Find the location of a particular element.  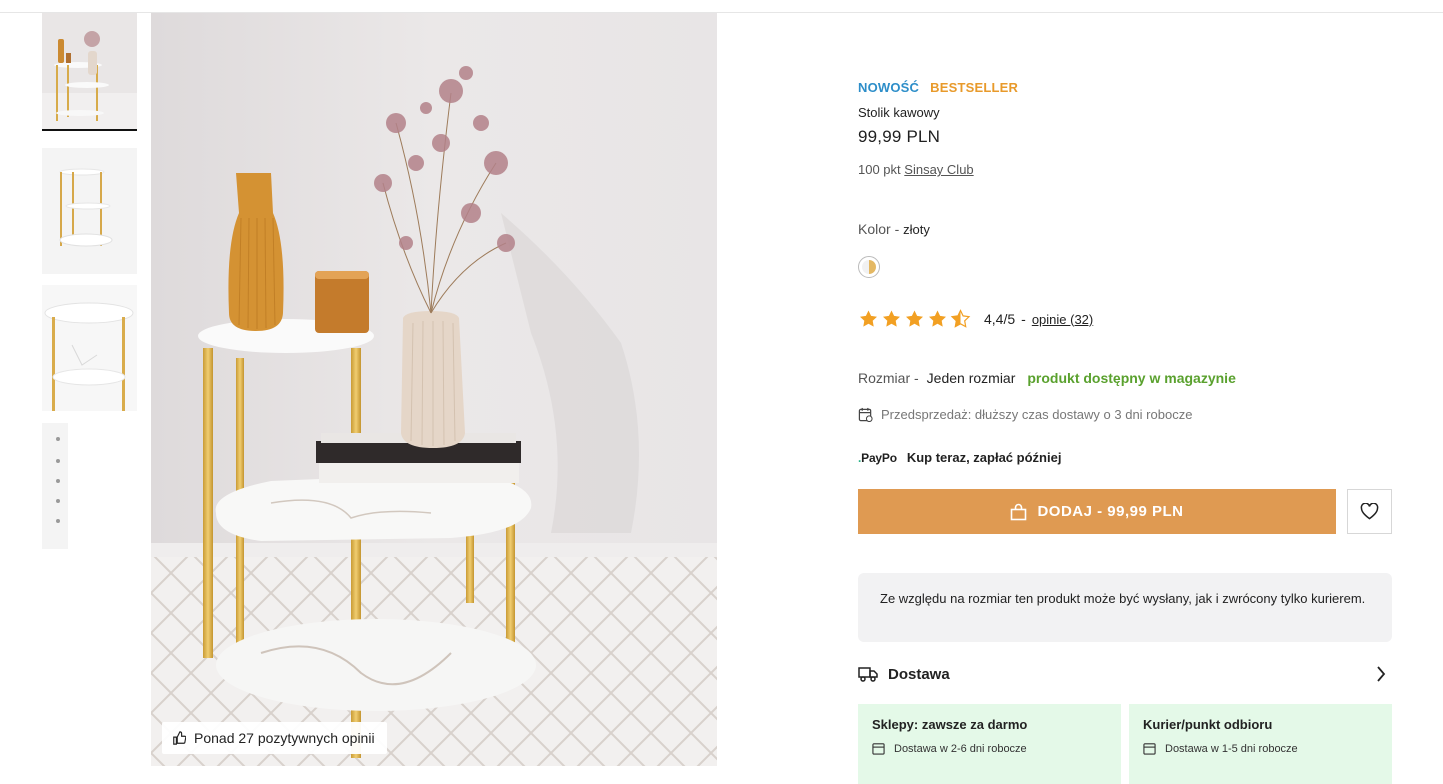

color-swatch-gold is located at coordinates (869, 267).